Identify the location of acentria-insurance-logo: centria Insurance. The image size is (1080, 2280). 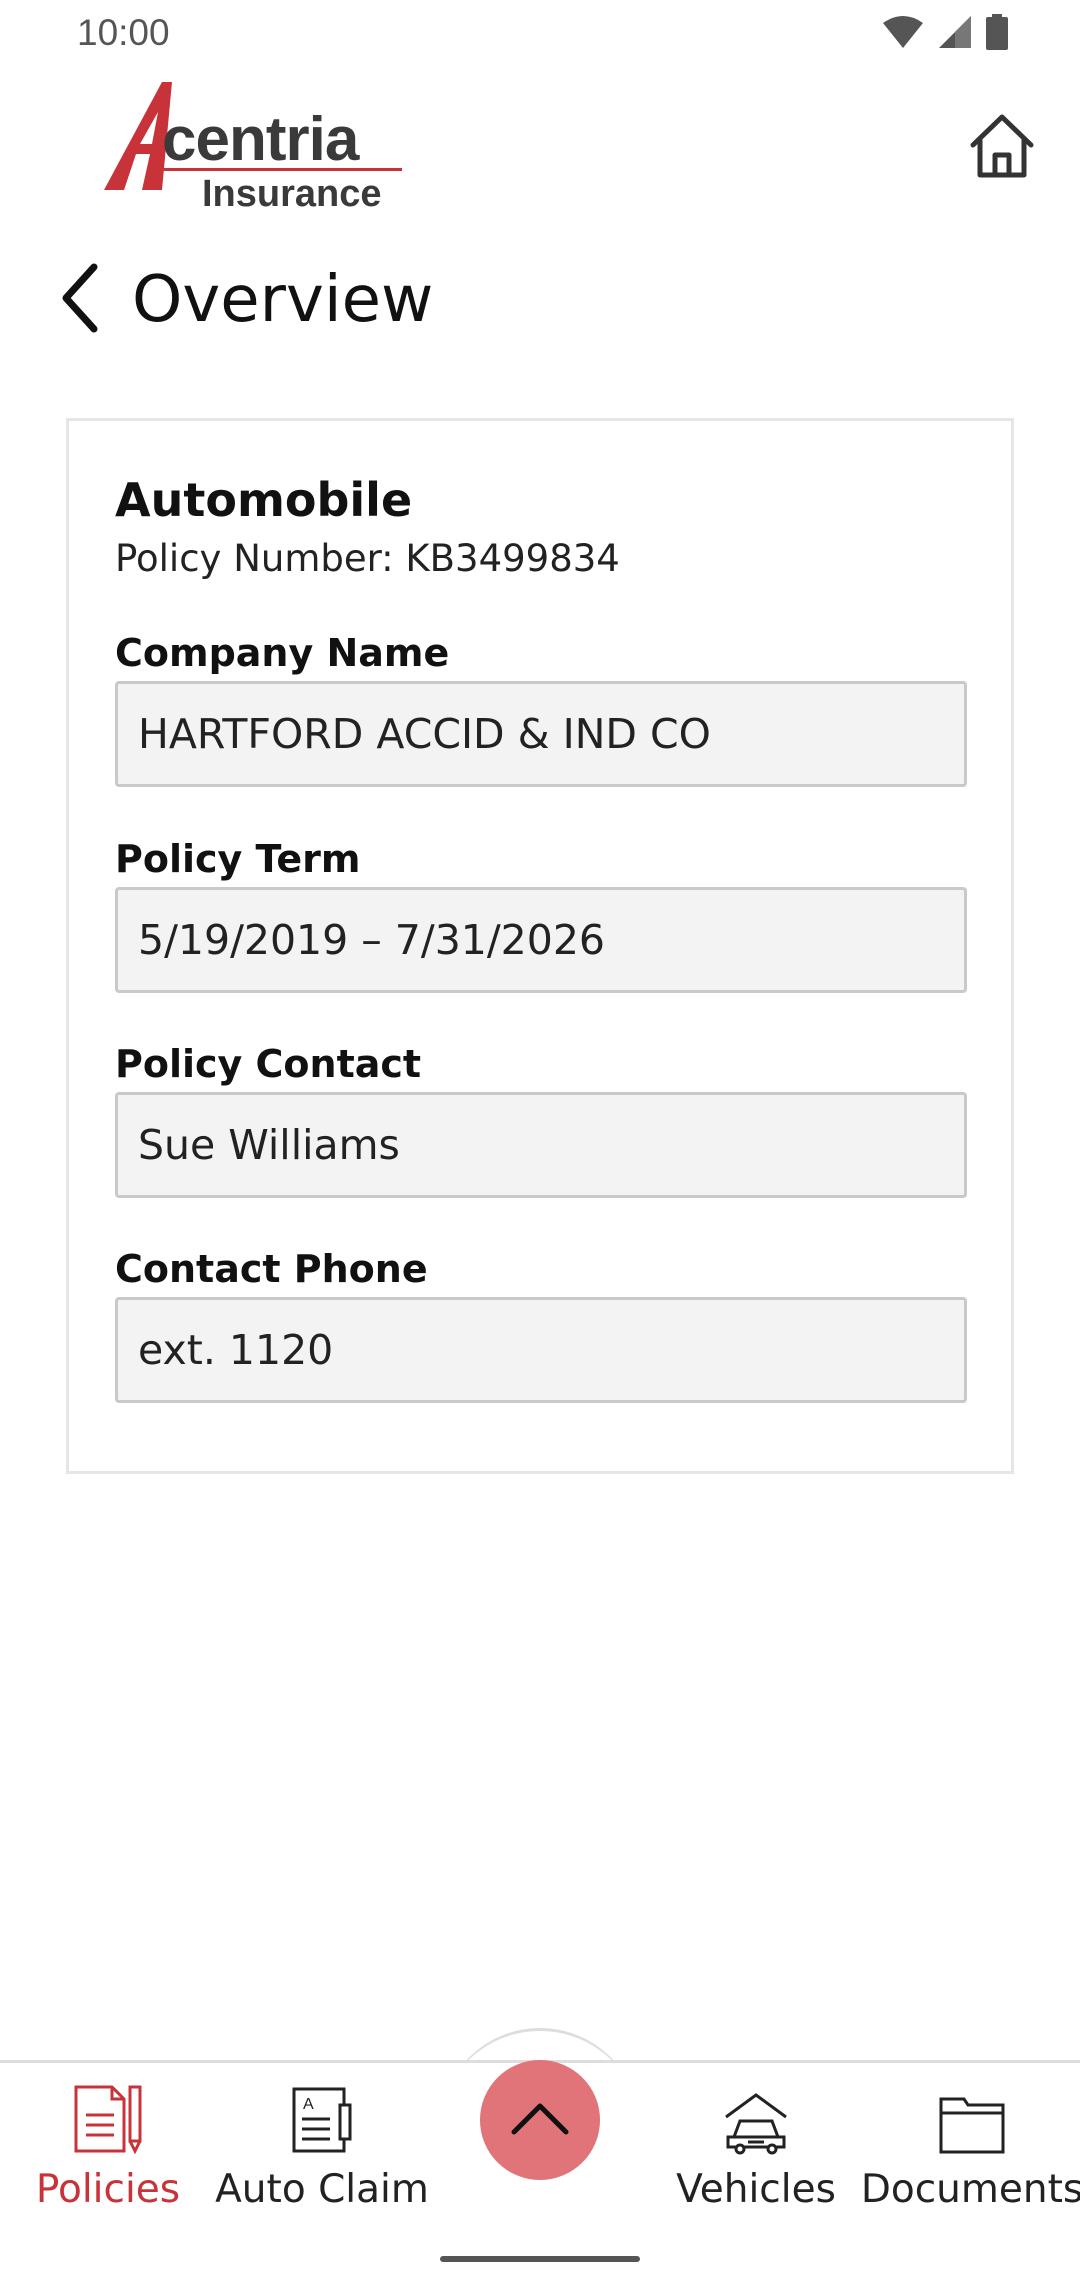
(255, 148).